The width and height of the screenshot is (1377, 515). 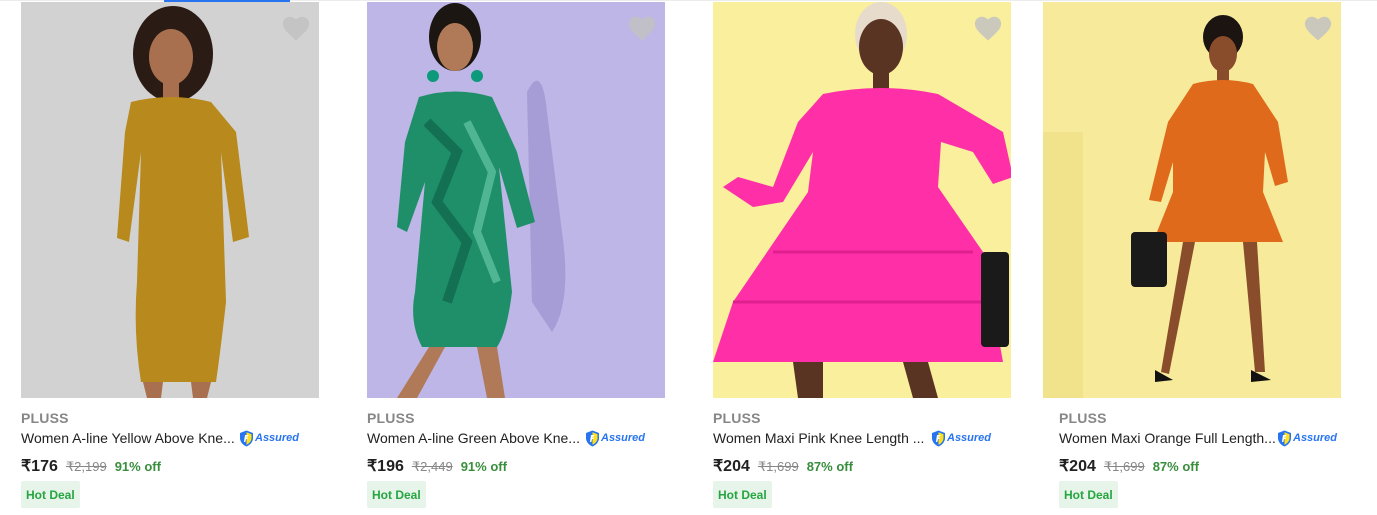 What do you see at coordinates (39, 466) in the screenshot?
I see `selling-price: ₹176` at bounding box center [39, 466].